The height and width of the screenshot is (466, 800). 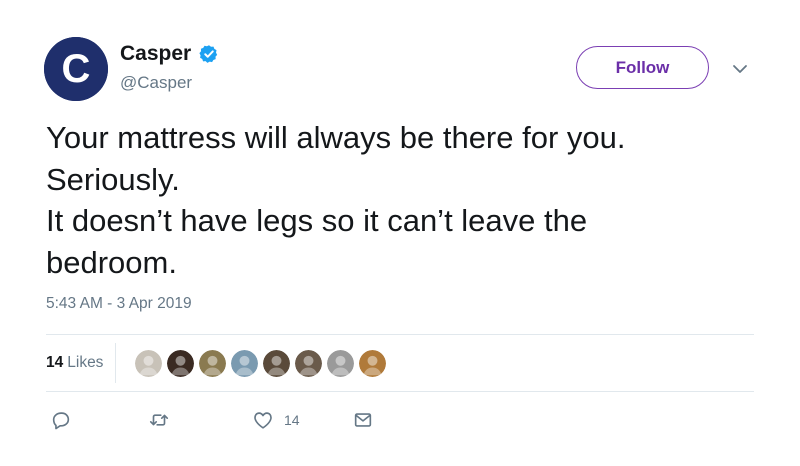 I want to click on heart-icon, so click(x=263, y=420).